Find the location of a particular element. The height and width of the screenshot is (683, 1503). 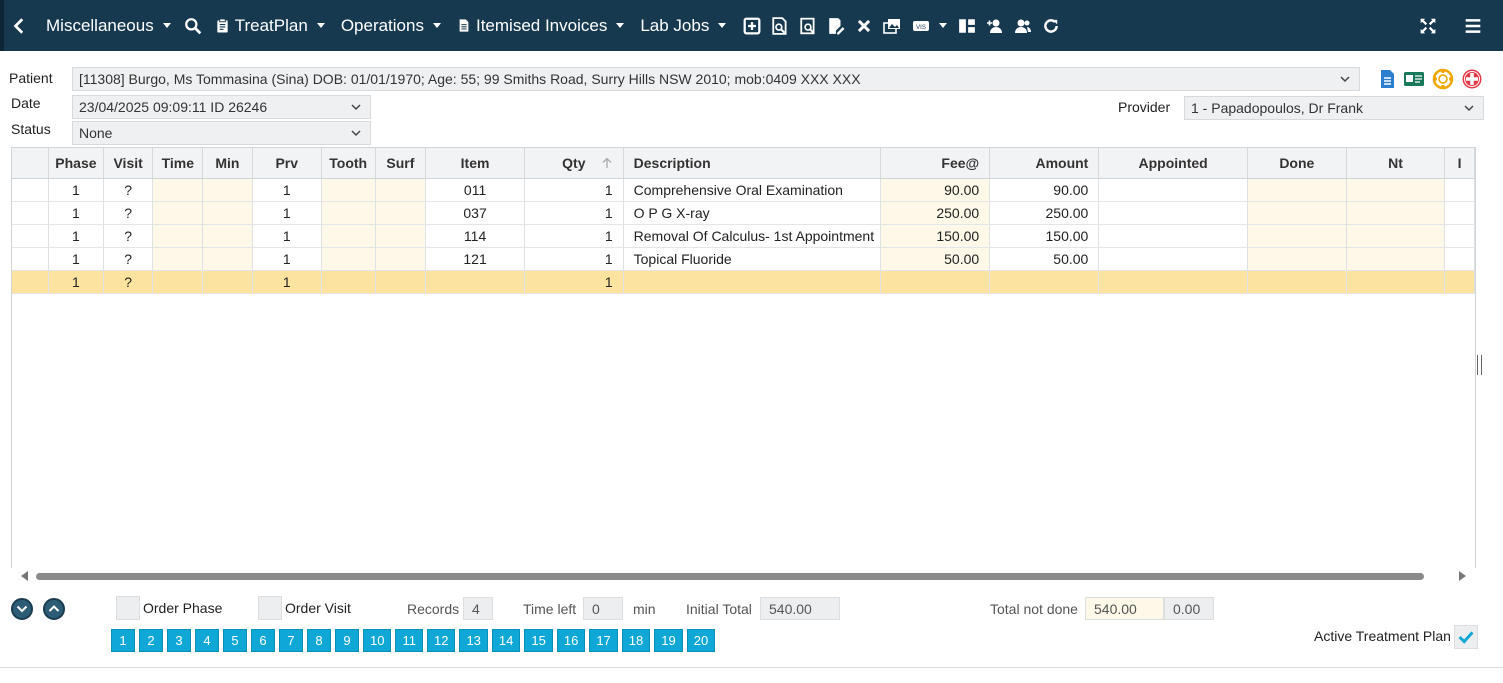

col-header-phase: Phase is located at coordinates (76, 163).